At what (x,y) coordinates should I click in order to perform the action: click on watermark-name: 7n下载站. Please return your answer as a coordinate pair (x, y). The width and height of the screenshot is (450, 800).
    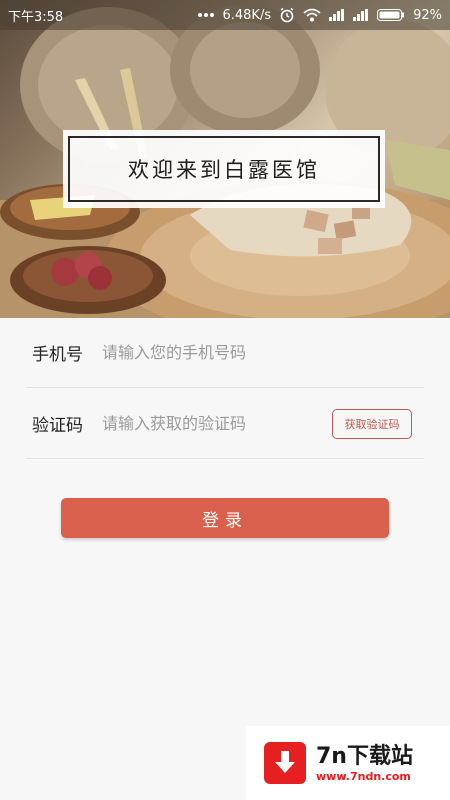
    Looking at the image, I should click on (364, 756).